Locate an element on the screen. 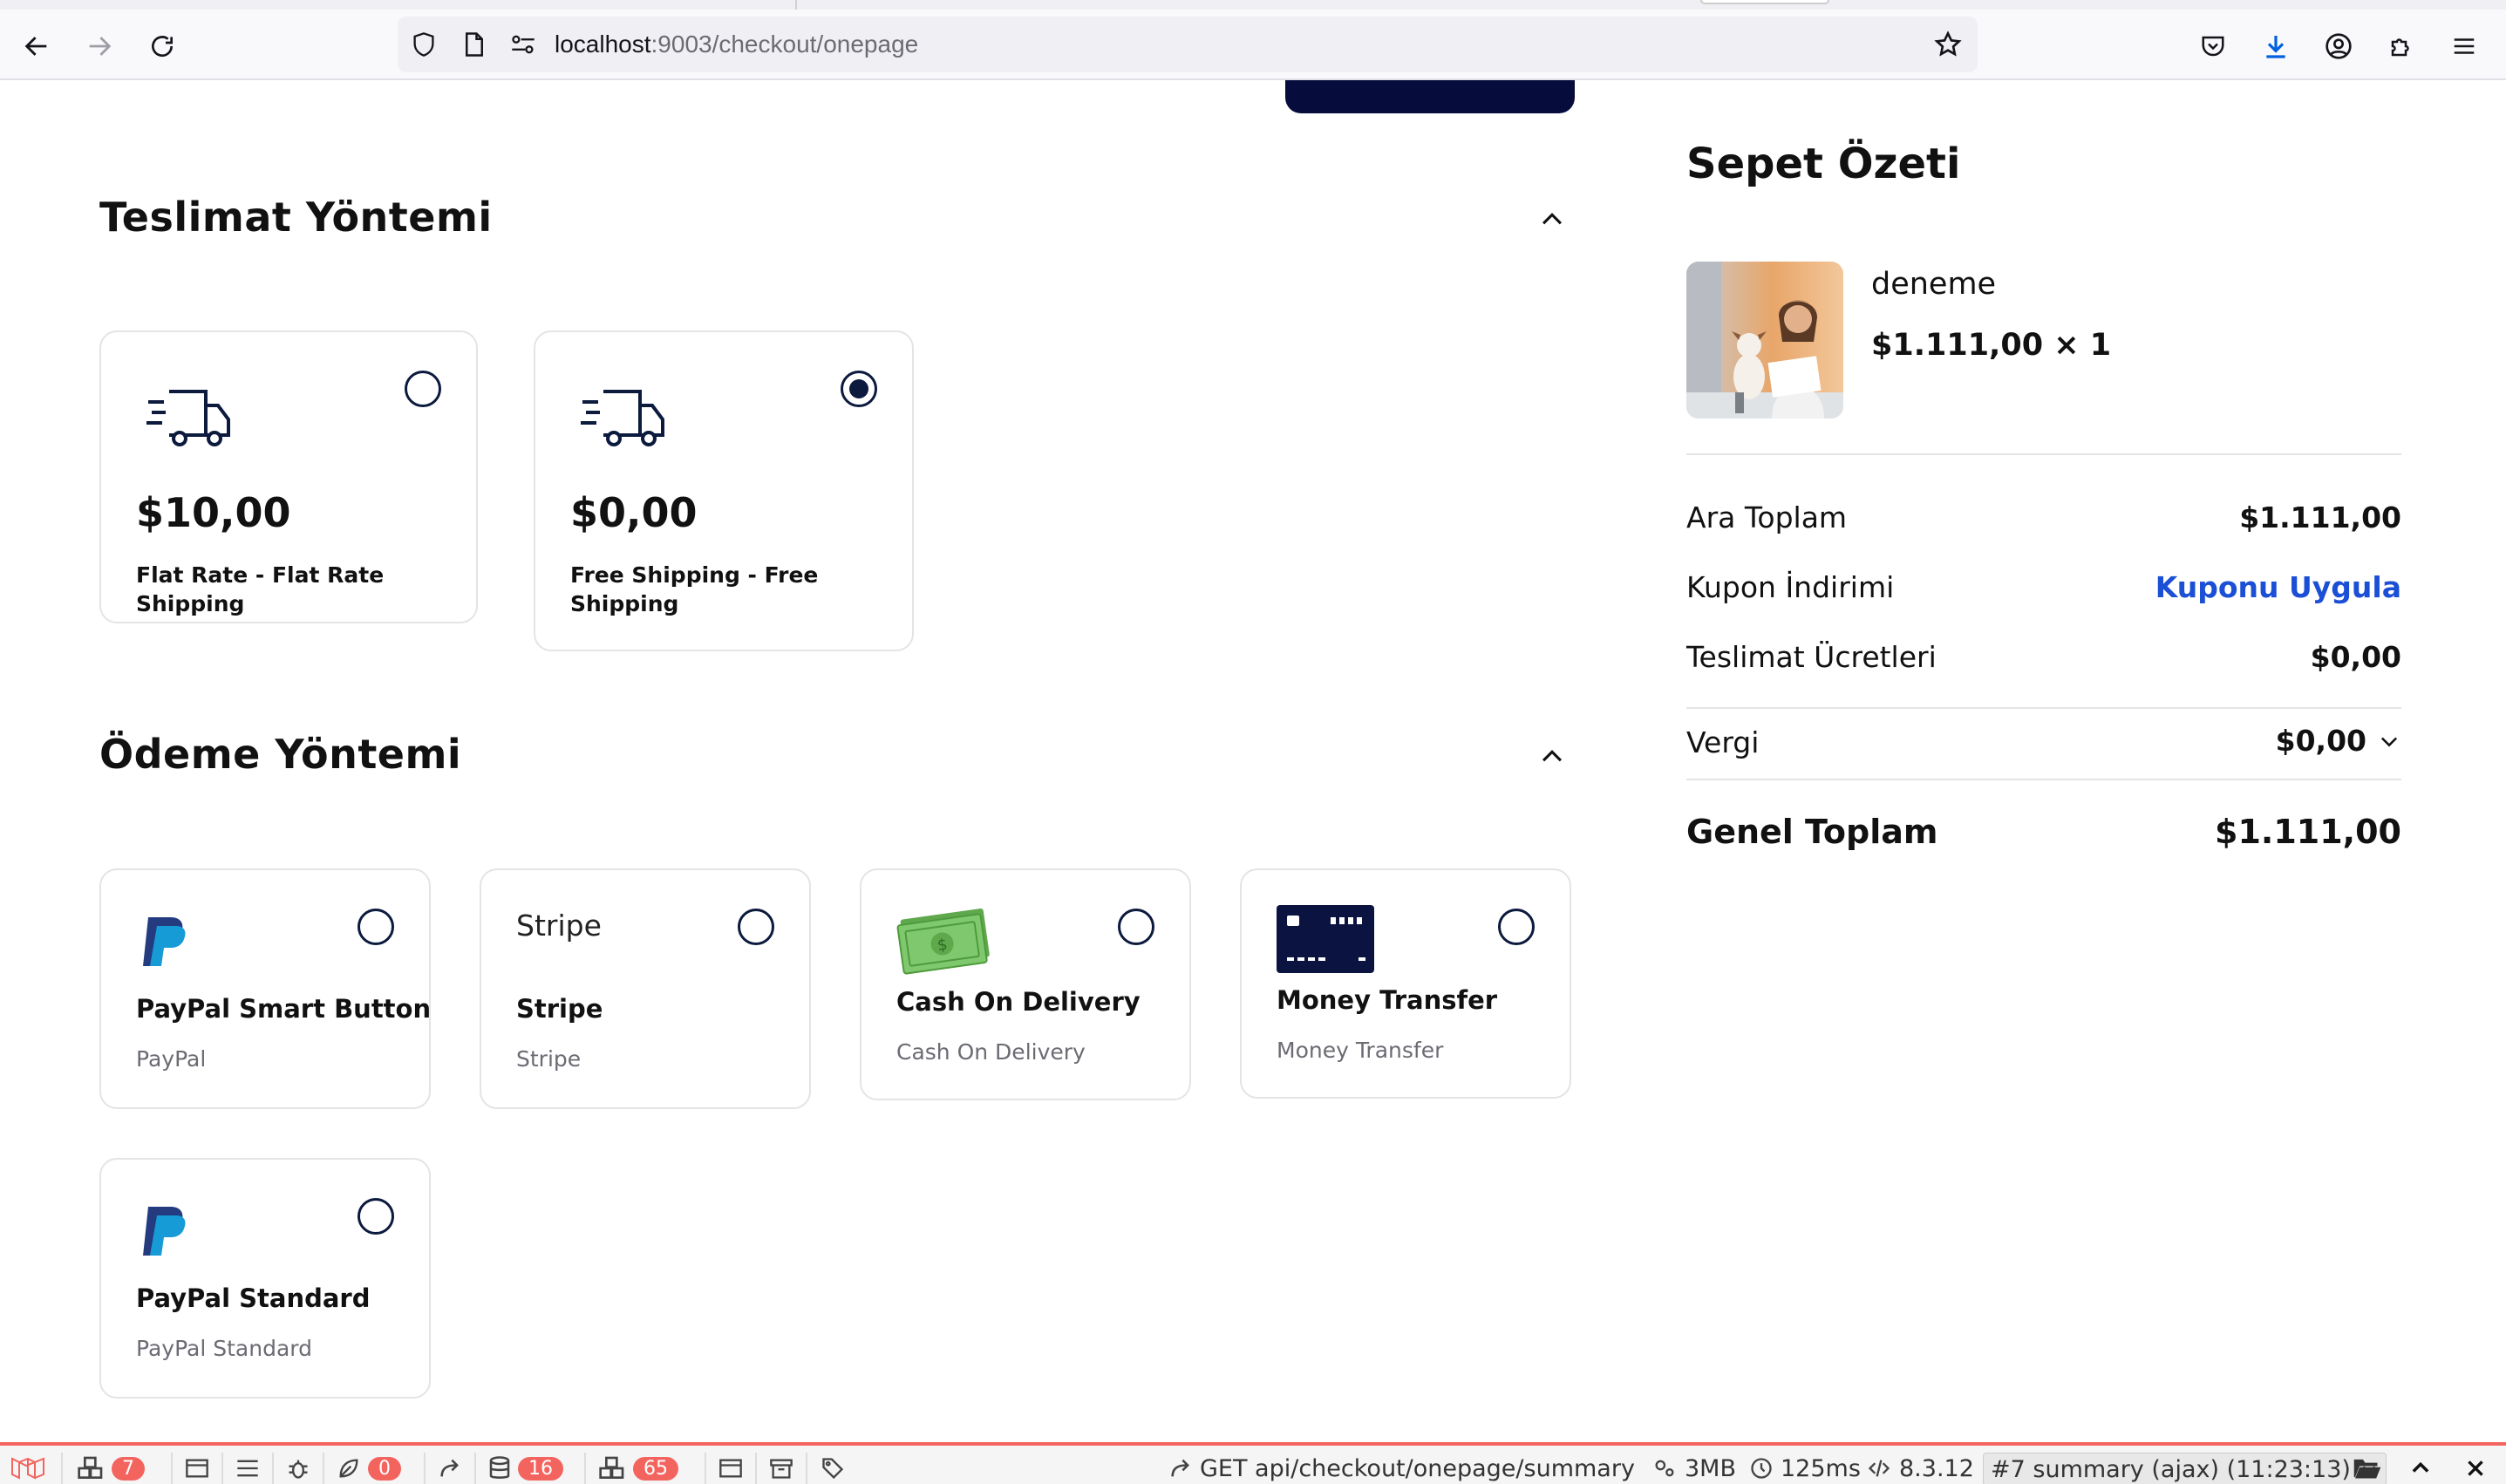 The width and height of the screenshot is (2506, 1484). back-button is located at coordinates (36, 46).